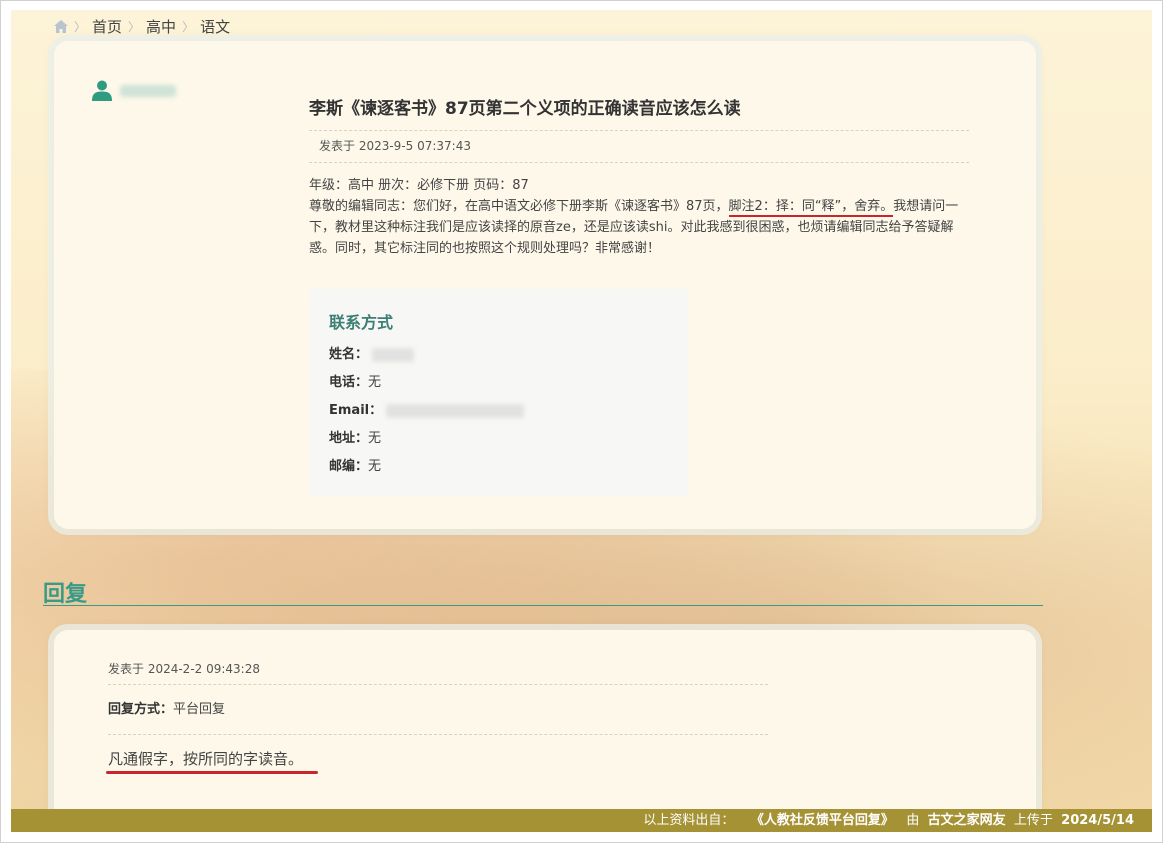  Describe the element at coordinates (355, 466) in the screenshot. I see `contact-zip-row: 邮编：无` at that location.